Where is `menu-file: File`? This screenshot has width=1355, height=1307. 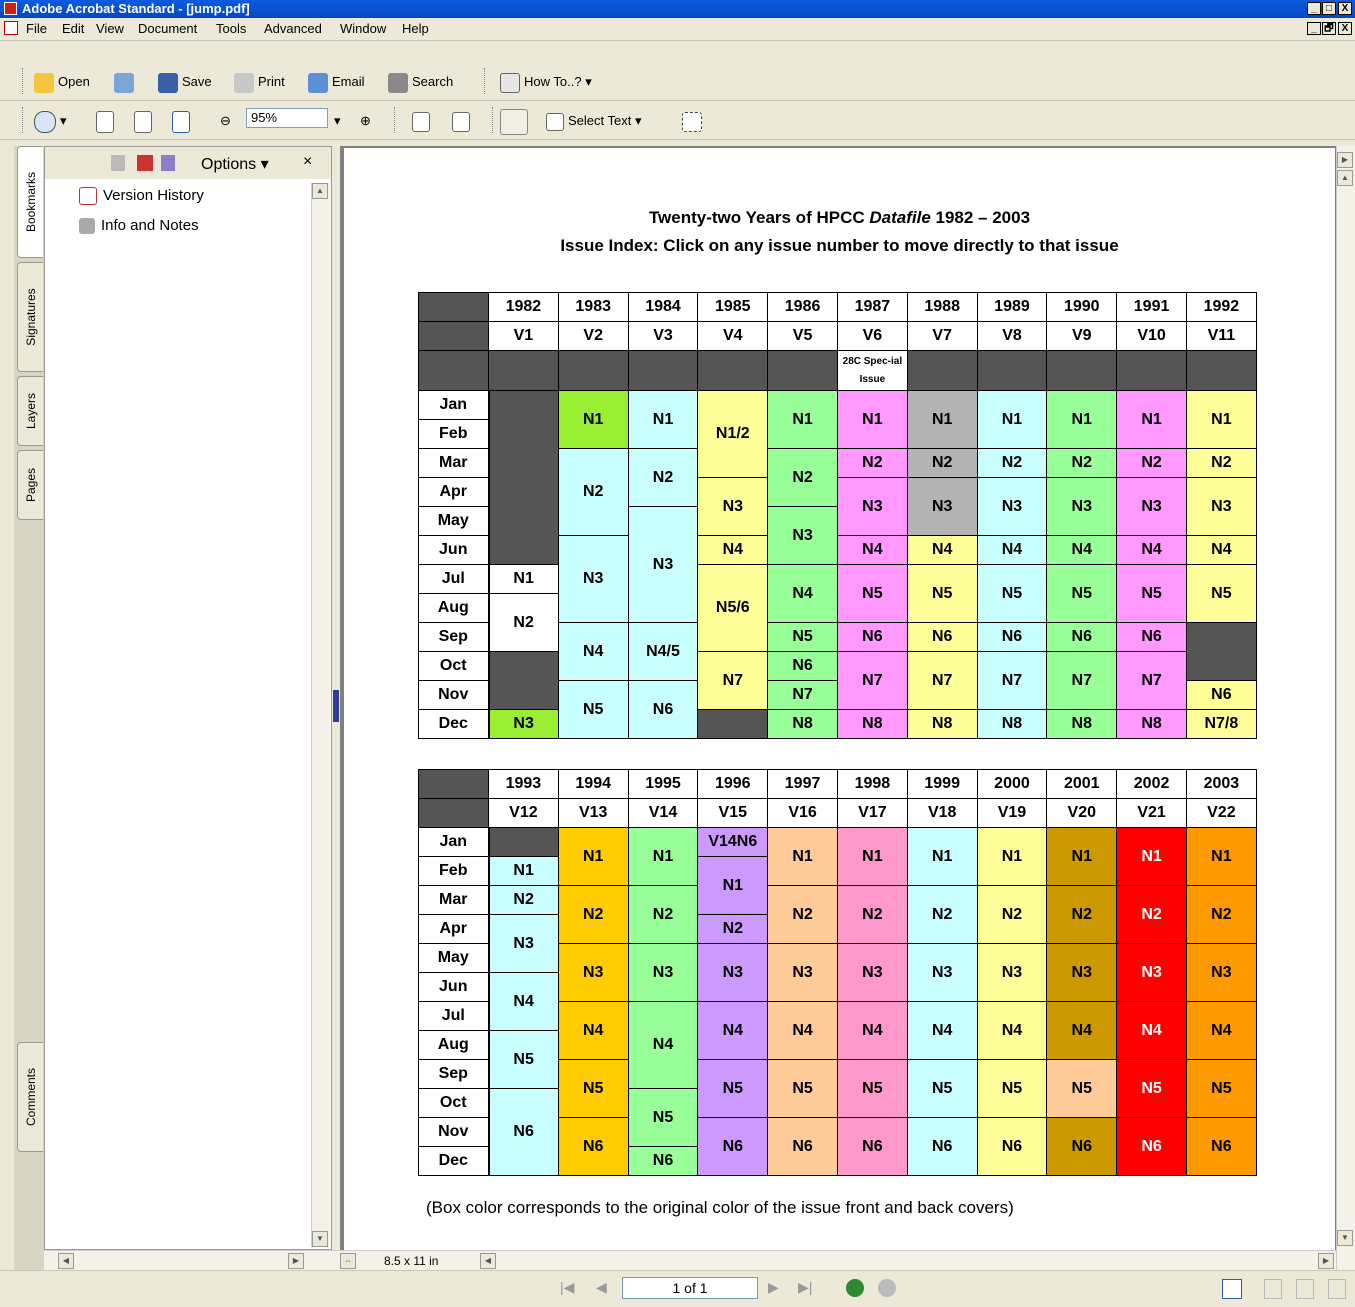
menu-file: File is located at coordinates (36, 28).